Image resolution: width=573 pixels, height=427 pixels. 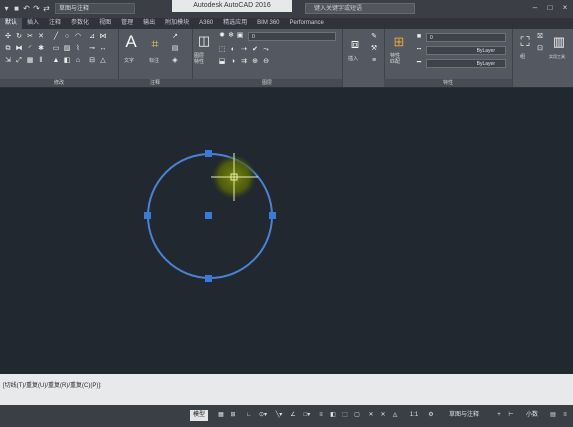 I want to click on panel-title-annotation: 注释, so click(x=155, y=83).